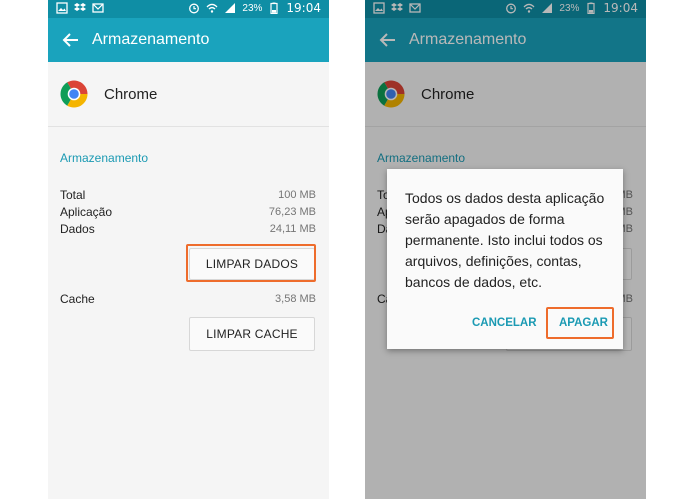 The height and width of the screenshot is (499, 695). I want to click on mail-notification-icon, so click(98, 8).